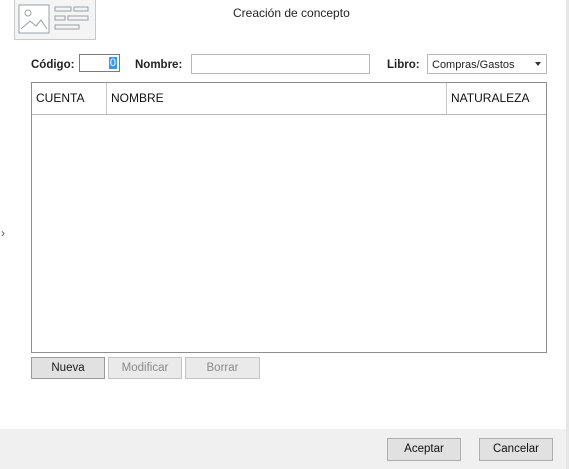  Describe the element at coordinates (538, 64) in the screenshot. I see `chevron-down-icon` at that location.